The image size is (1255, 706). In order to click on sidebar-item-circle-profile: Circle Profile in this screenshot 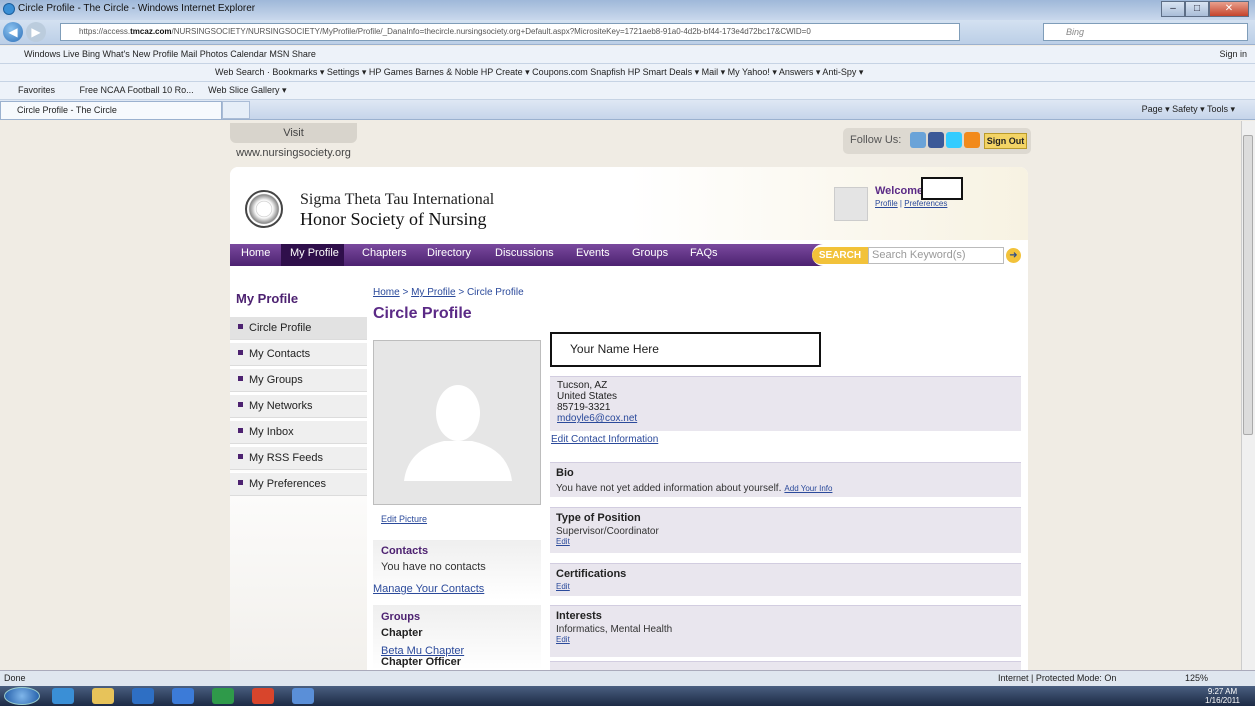, I will do `click(298, 328)`.